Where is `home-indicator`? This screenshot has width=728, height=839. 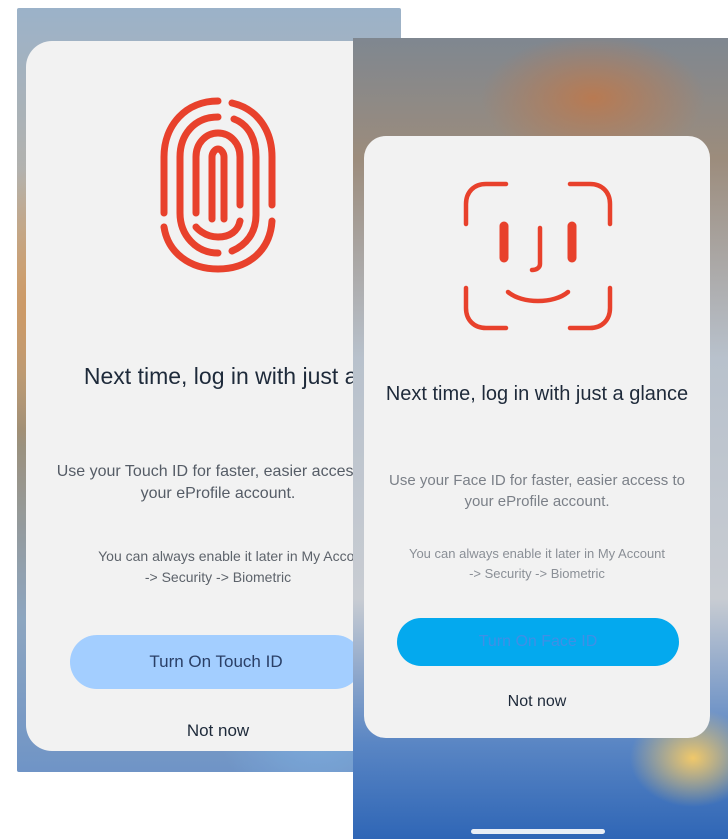 home-indicator is located at coordinates (538, 831).